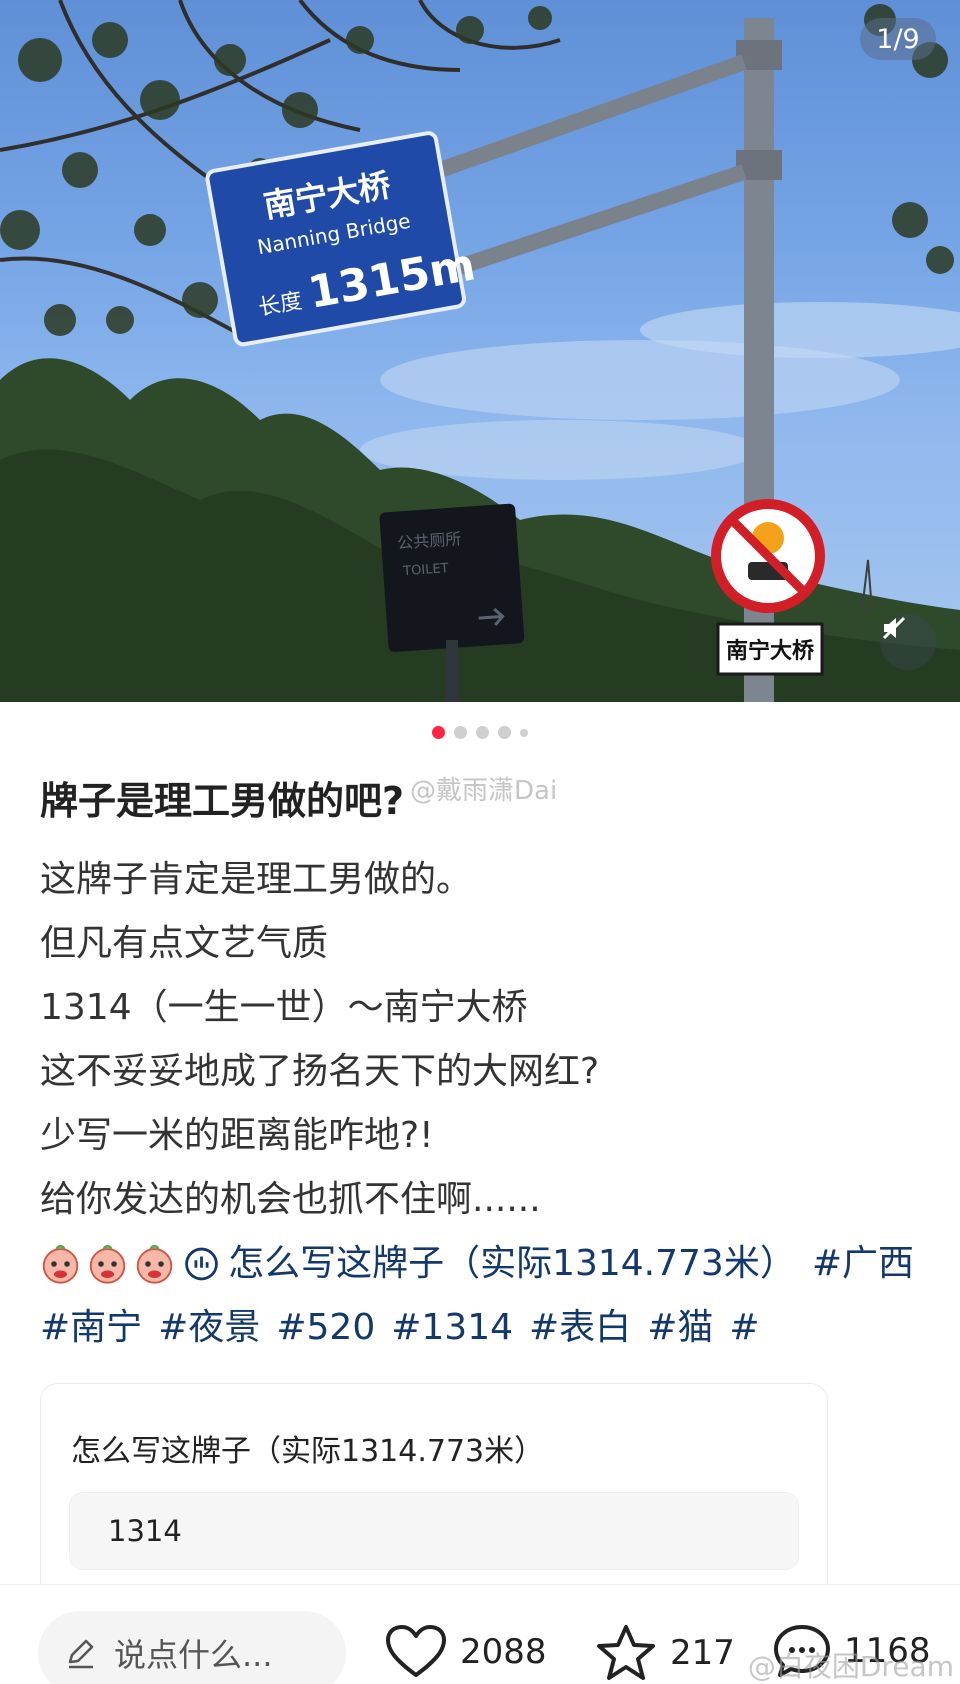  I want to click on favorite-button: 217, so click(664, 1653).